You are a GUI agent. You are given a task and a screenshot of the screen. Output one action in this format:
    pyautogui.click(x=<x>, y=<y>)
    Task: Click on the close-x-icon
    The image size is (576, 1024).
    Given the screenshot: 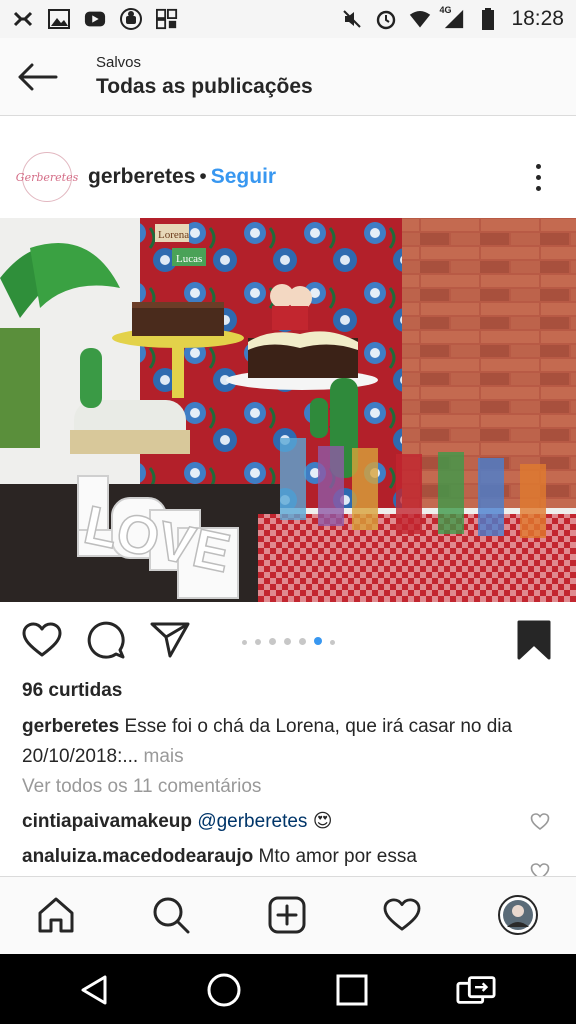 What is the action you would take?
    pyautogui.click(x=23, y=19)
    